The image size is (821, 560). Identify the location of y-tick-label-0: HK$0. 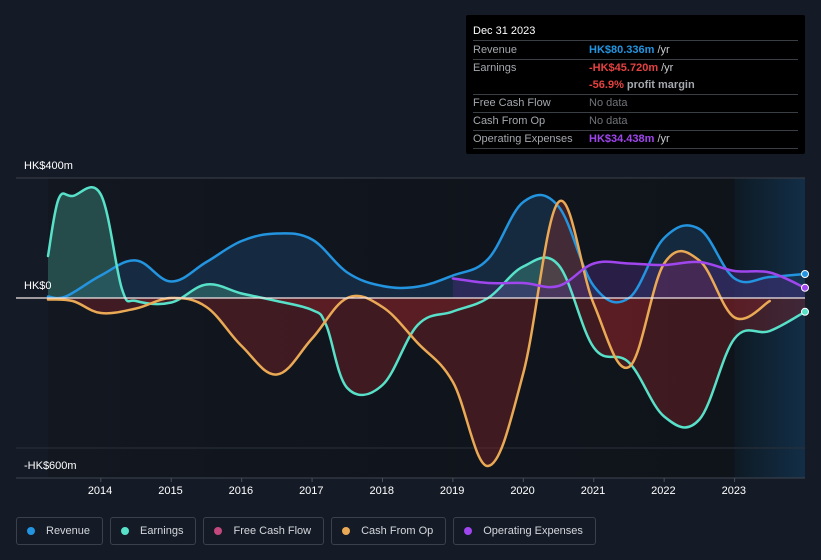
(38, 286).